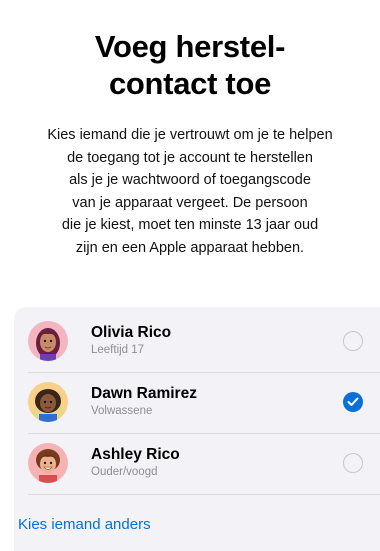  Describe the element at coordinates (122, 411) in the screenshot. I see `contact-relation: Volwassene` at that location.